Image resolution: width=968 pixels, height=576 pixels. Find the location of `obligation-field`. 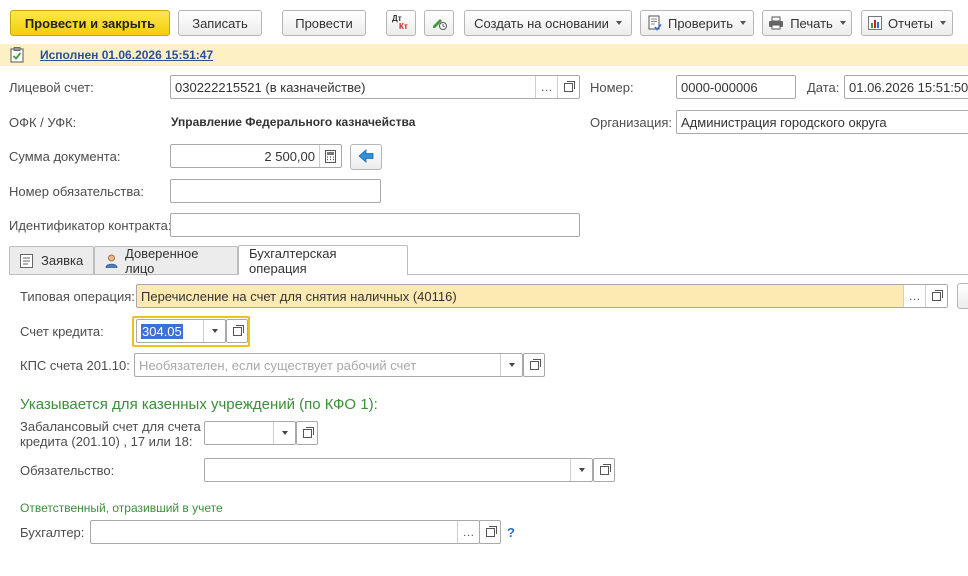

obligation-field is located at coordinates (398, 470).